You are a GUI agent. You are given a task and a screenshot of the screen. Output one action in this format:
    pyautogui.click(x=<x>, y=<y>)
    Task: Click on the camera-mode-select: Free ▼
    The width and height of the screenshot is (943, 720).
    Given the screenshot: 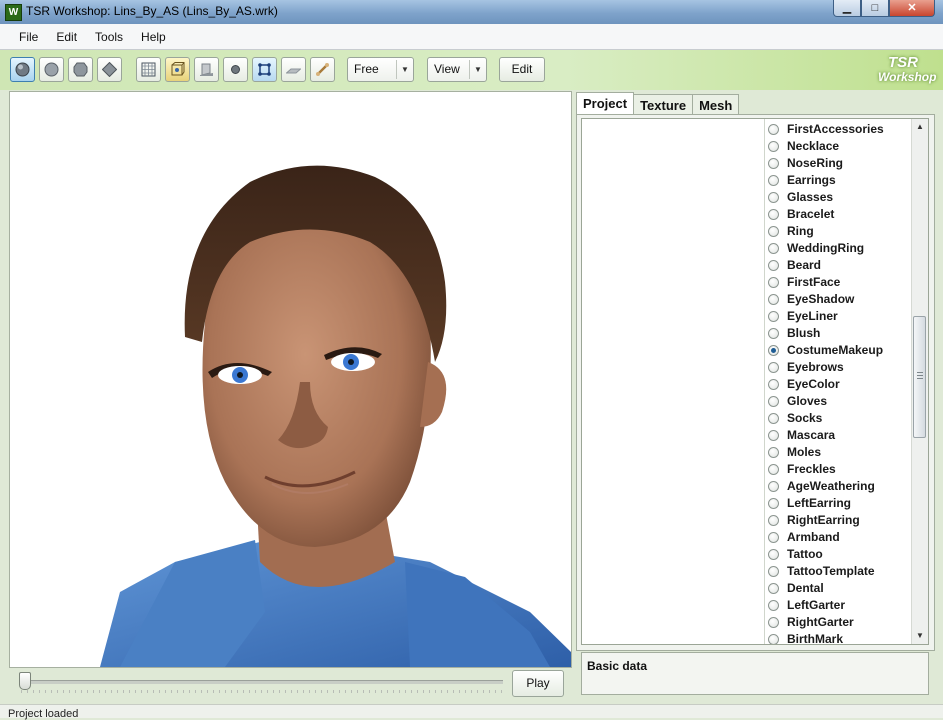 What is the action you would take?
    pyautogui.click(x=380, y=69)
    